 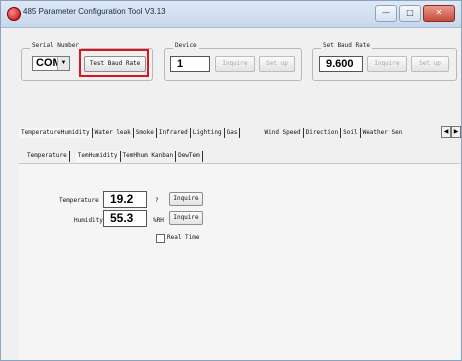 I want to click on tab-temperature-humidity: TemperatureHumidity, so click(x=56, y=133).